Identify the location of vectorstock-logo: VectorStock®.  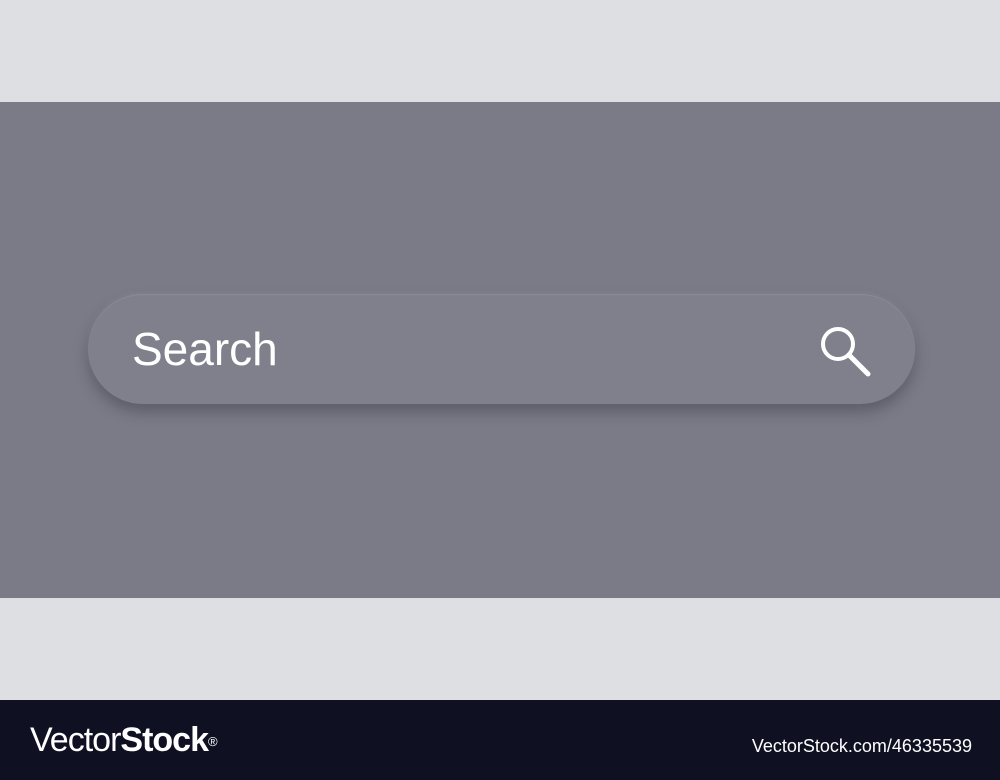
(124, 740).